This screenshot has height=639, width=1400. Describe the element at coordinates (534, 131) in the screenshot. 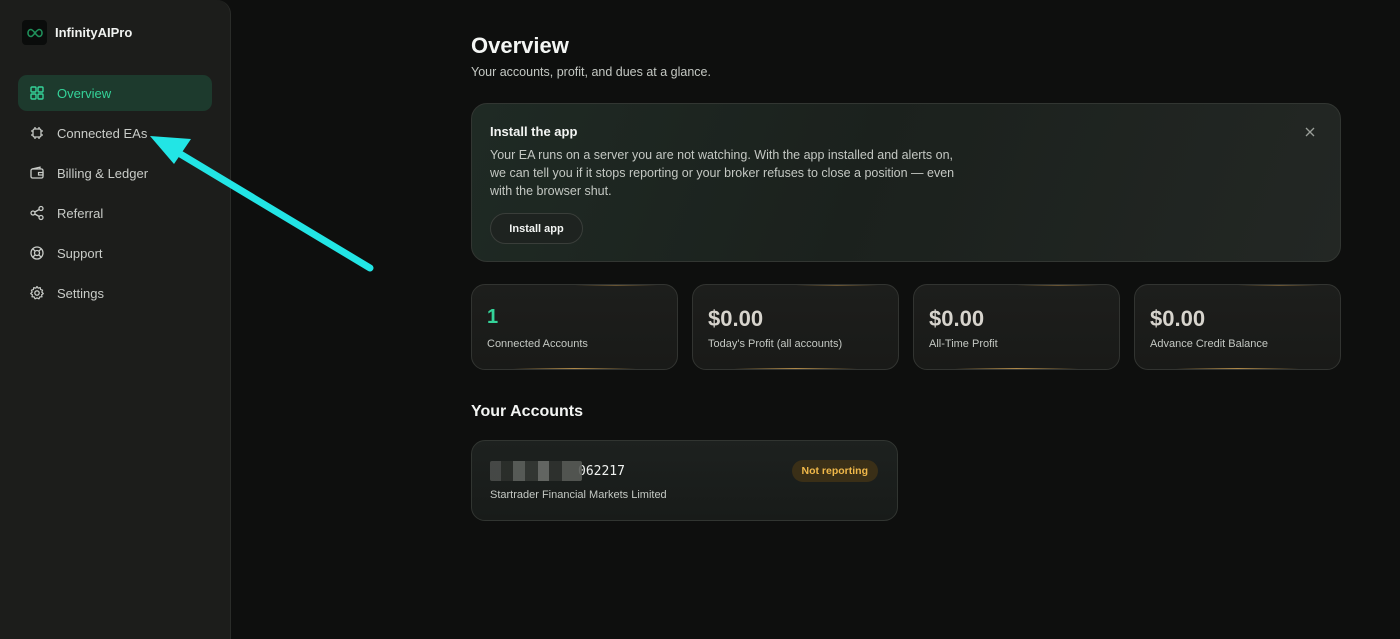

I see `banner-title: Install the app` at that location.